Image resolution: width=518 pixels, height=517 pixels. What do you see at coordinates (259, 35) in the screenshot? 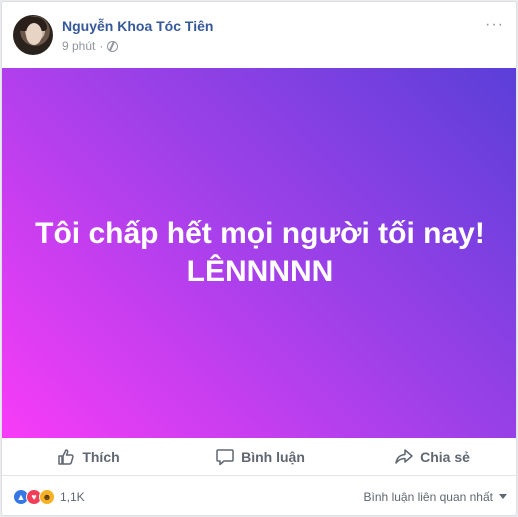
I see `post-header: Nguyễn Khoa Tóc Tiên 9 phút · ···` at bounding box center [259, 35].